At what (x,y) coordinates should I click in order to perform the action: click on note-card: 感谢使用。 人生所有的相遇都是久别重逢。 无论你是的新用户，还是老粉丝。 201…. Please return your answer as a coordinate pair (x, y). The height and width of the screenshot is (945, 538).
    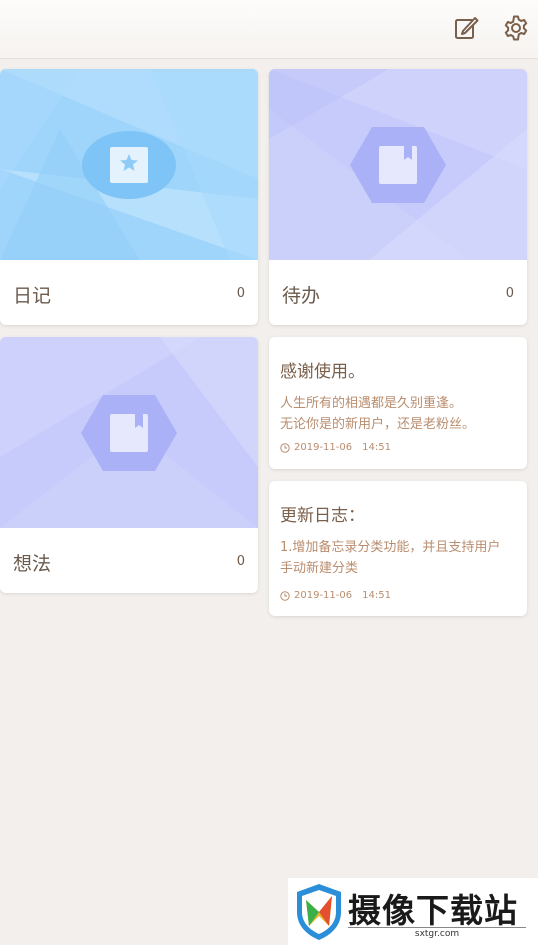
    Looking at the image, I should click on (398, 403).